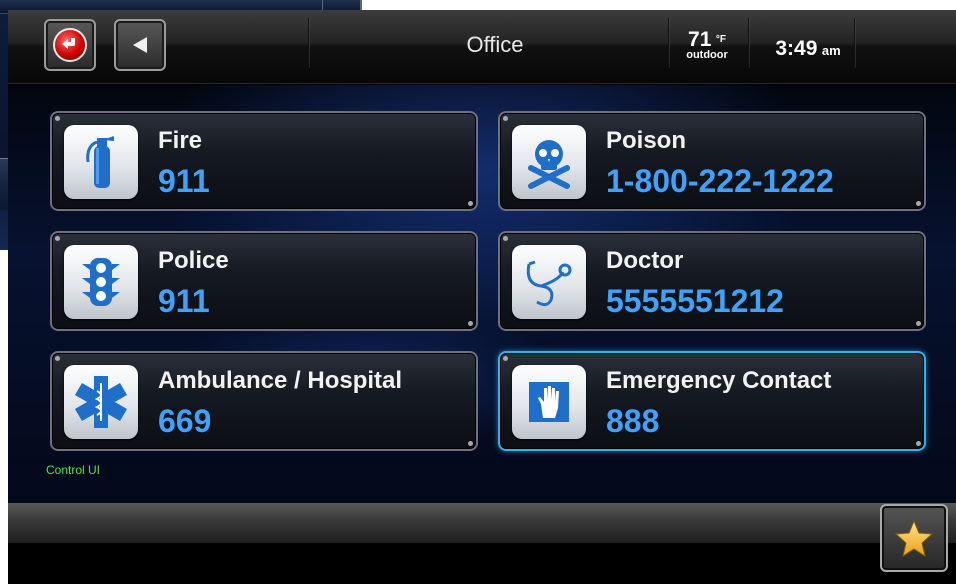 The image size is (956, 584). Describe the element at coordinates (712, 281) in the screenshot. I see `contact-card-doctor: Doctor 5555551212` at that location.